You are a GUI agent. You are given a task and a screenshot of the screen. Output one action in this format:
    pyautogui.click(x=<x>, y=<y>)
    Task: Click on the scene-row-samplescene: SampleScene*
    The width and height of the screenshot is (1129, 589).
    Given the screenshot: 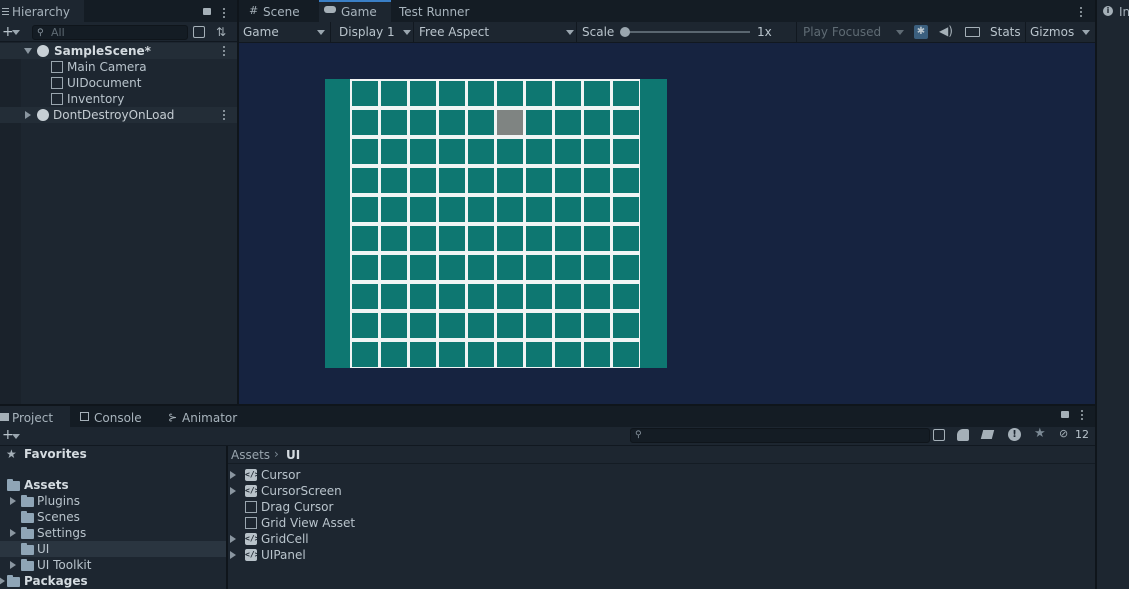 What is the action you would take?
    pyautogui.click(x=118, y=51)
    